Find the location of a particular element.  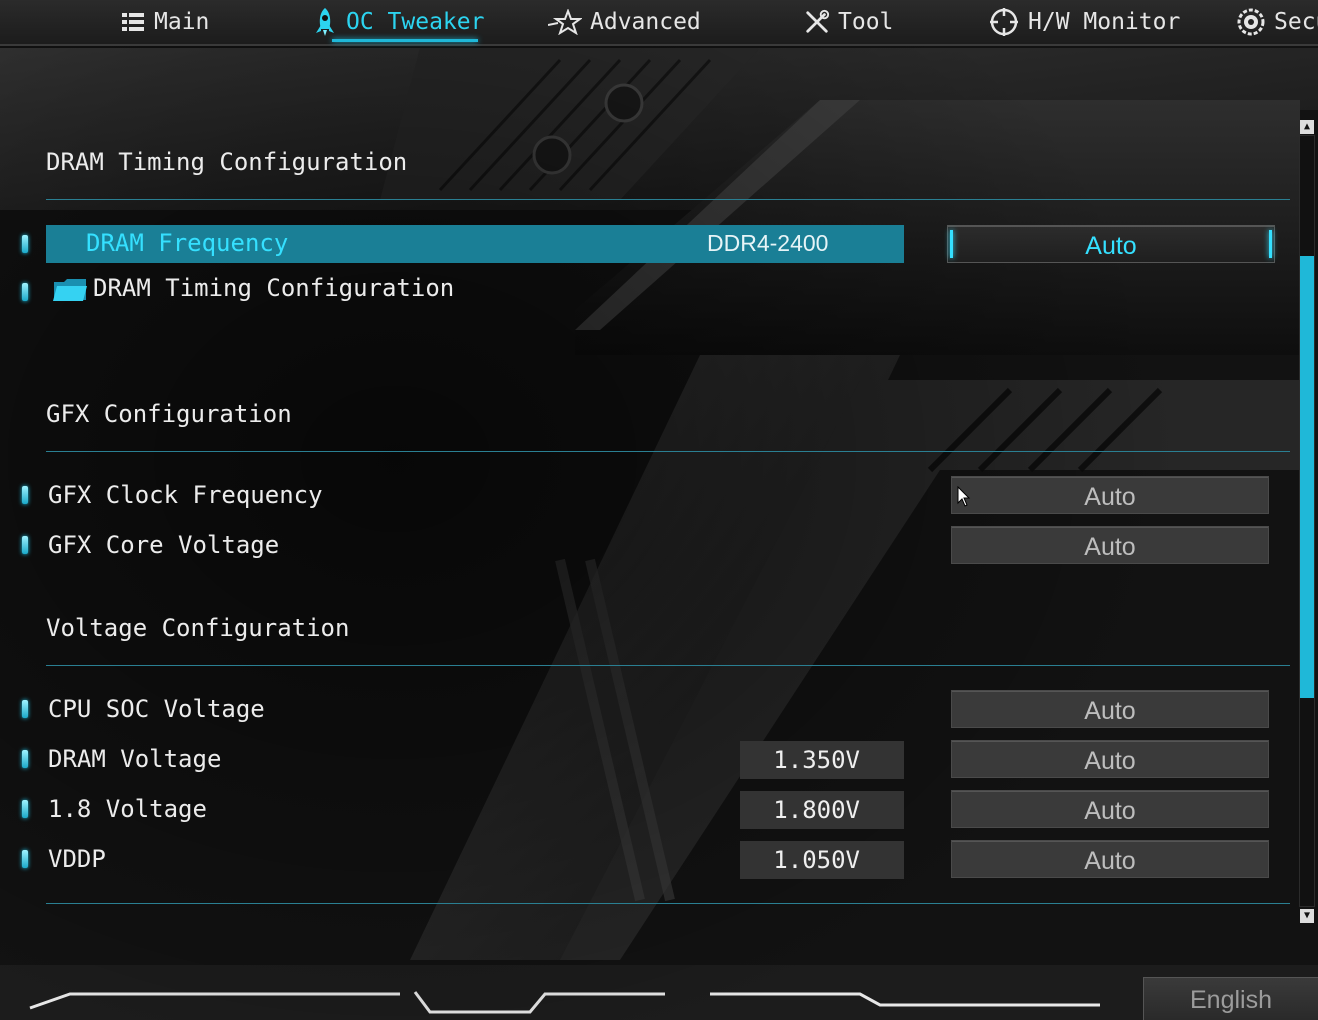

folder-icon is located at coordinates (70, 290).